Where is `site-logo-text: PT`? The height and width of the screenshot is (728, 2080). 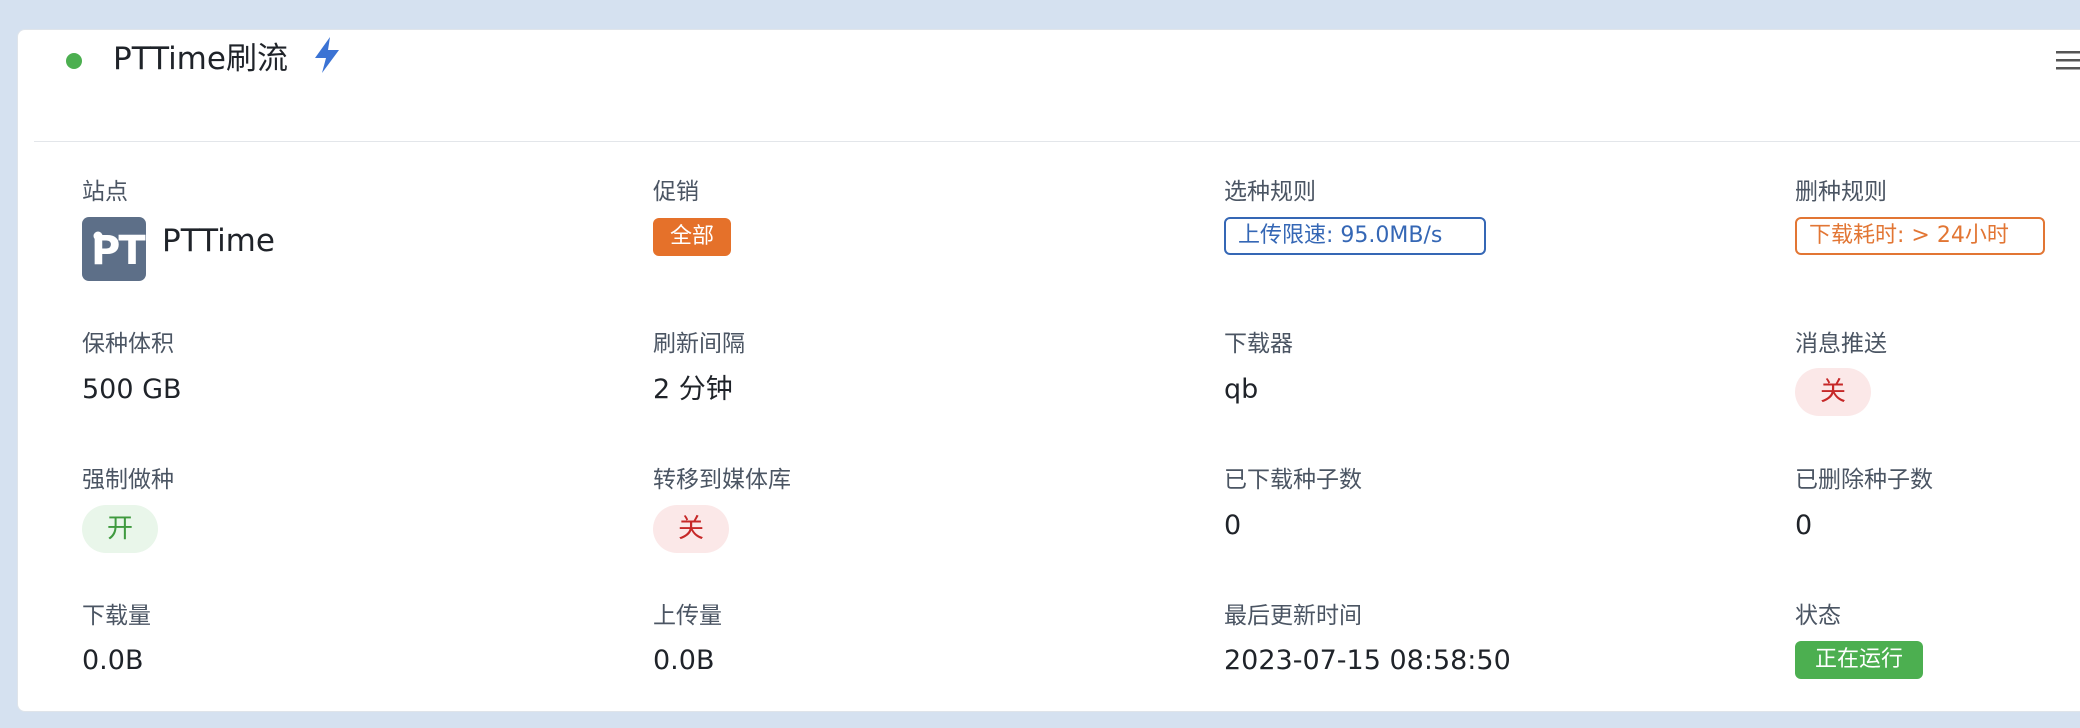
site-logo-text: PT is located at coordinates (118, 251).